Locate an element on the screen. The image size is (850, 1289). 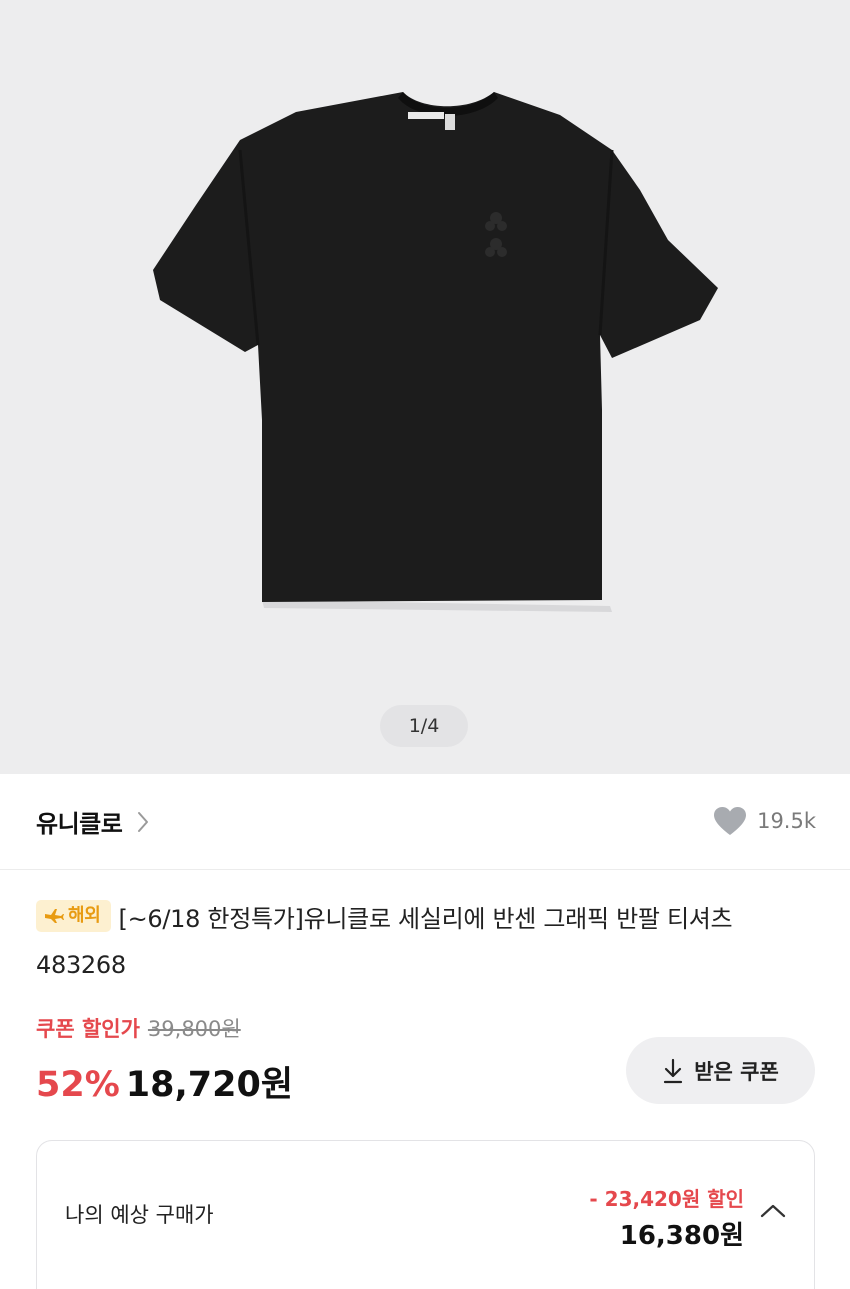
received-coupon-button: 받은 쿠폰 is located at coordinates (720, 1070).